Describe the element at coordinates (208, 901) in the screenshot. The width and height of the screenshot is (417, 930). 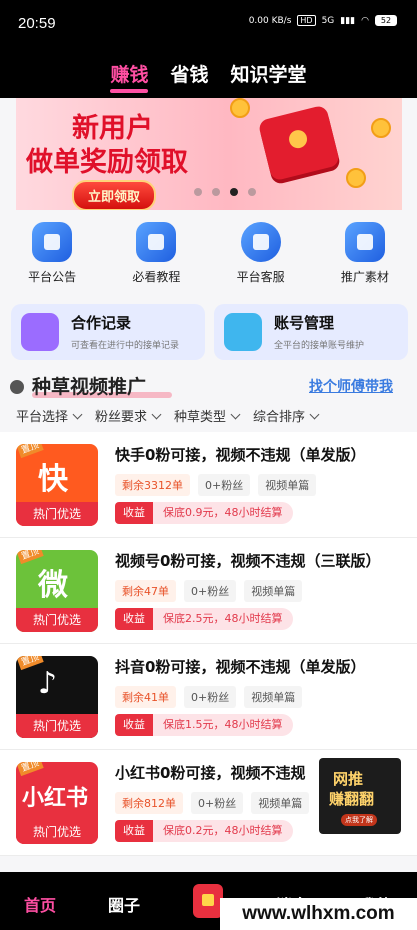
I see `center-action-icon` at that location.